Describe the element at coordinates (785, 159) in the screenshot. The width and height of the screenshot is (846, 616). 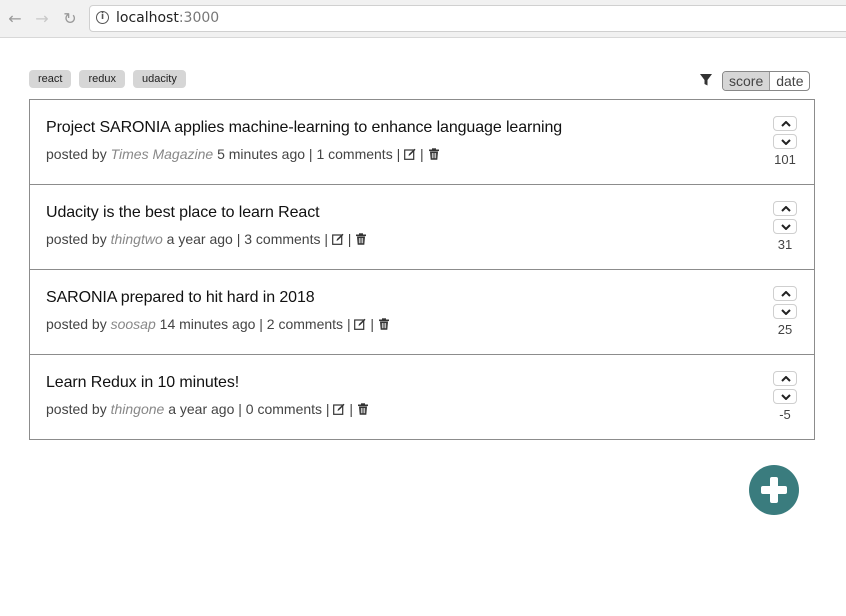
I see `vote-score: 101` at that location.